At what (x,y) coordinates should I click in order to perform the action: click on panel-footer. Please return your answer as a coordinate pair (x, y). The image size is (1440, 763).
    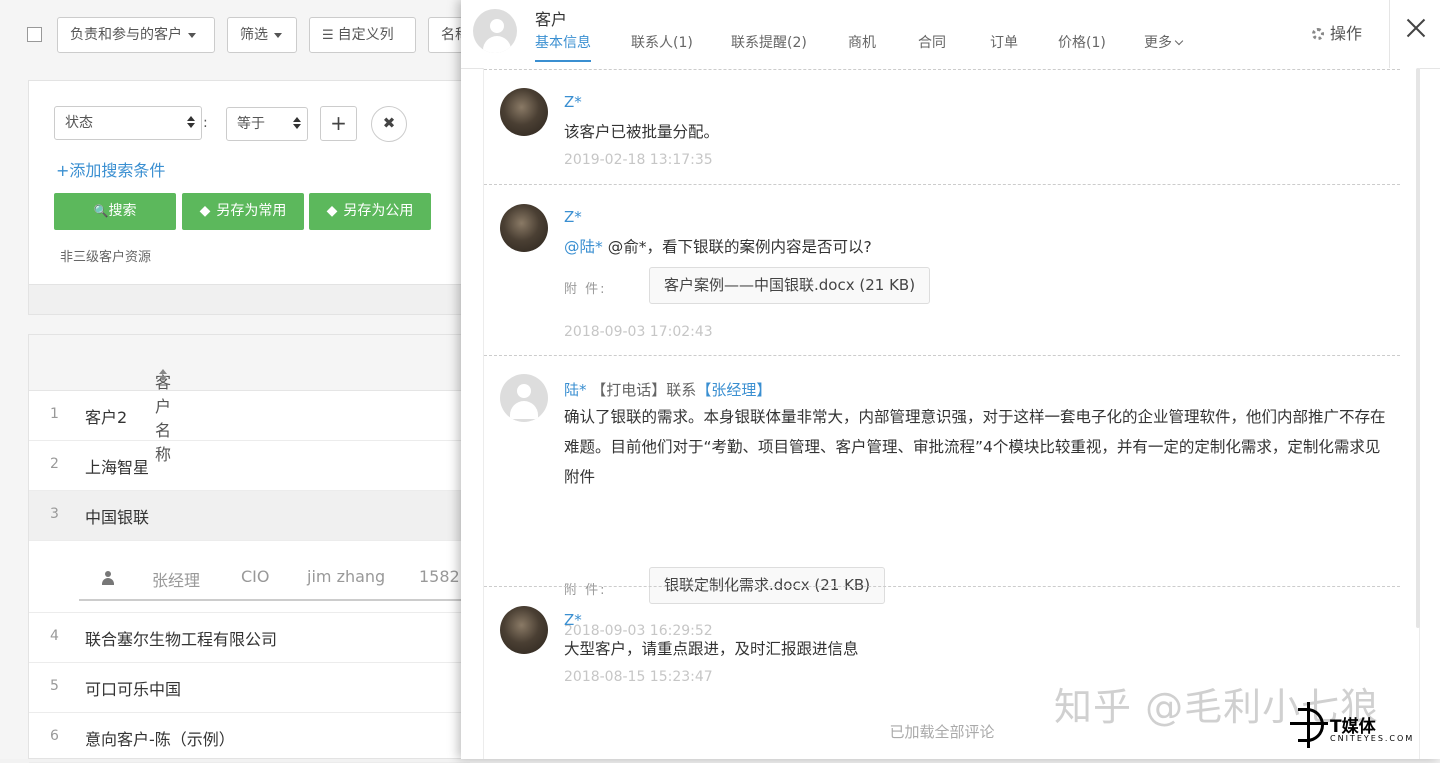
    Looking at the image, I should click on (249, 300).